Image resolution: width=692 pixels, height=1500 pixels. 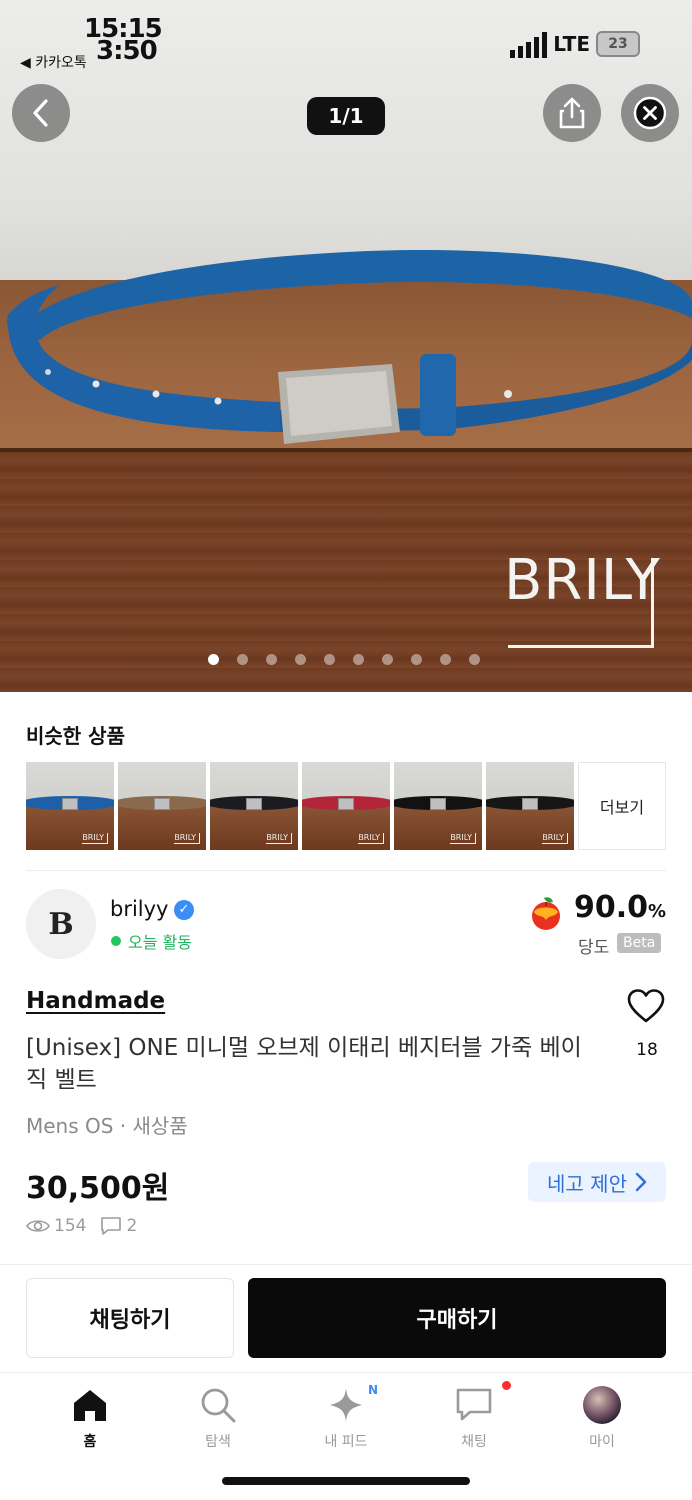 What do you see at coordinates (618, 44) in the screenshot?
I see `battery-icon: 23` at bounding box center [618, 44].